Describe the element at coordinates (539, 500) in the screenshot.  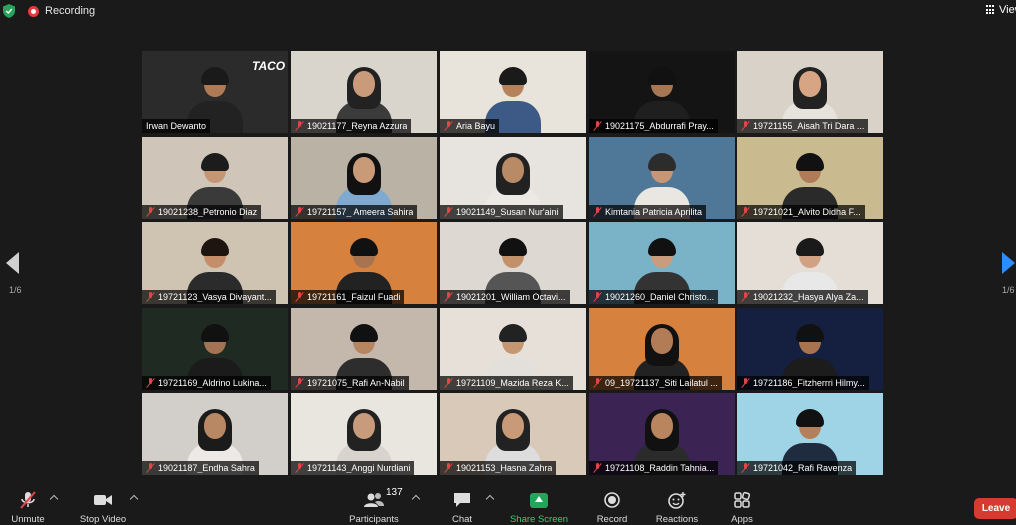
I see `share-screen-icon` at that location.